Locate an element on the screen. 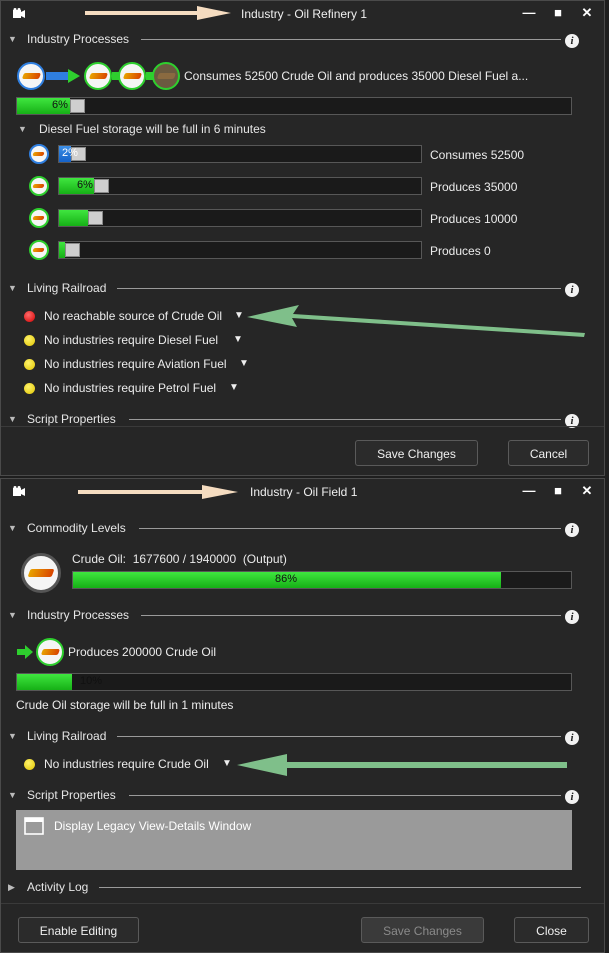  process-progress-bar: 10% is located at coordinates (294, 682).